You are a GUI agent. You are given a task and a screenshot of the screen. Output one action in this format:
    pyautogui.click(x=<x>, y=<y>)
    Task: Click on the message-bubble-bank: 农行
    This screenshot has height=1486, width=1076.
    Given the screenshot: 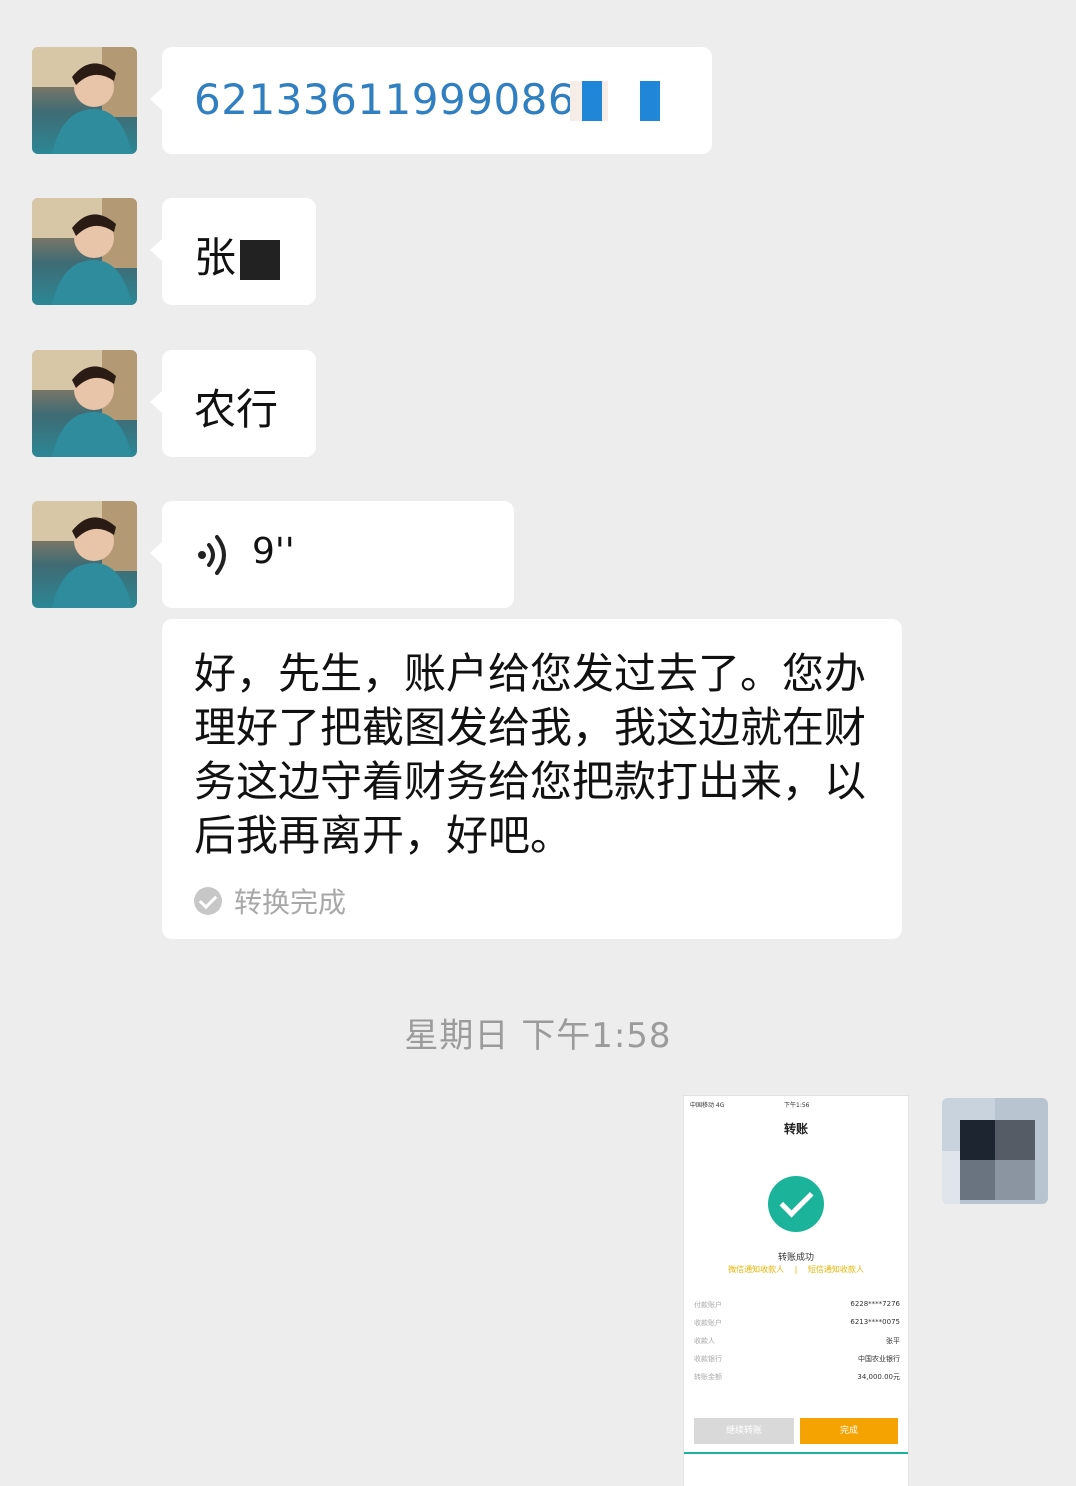 What is the action you would take?
    pyautogui.click(x=233, y=403)
    